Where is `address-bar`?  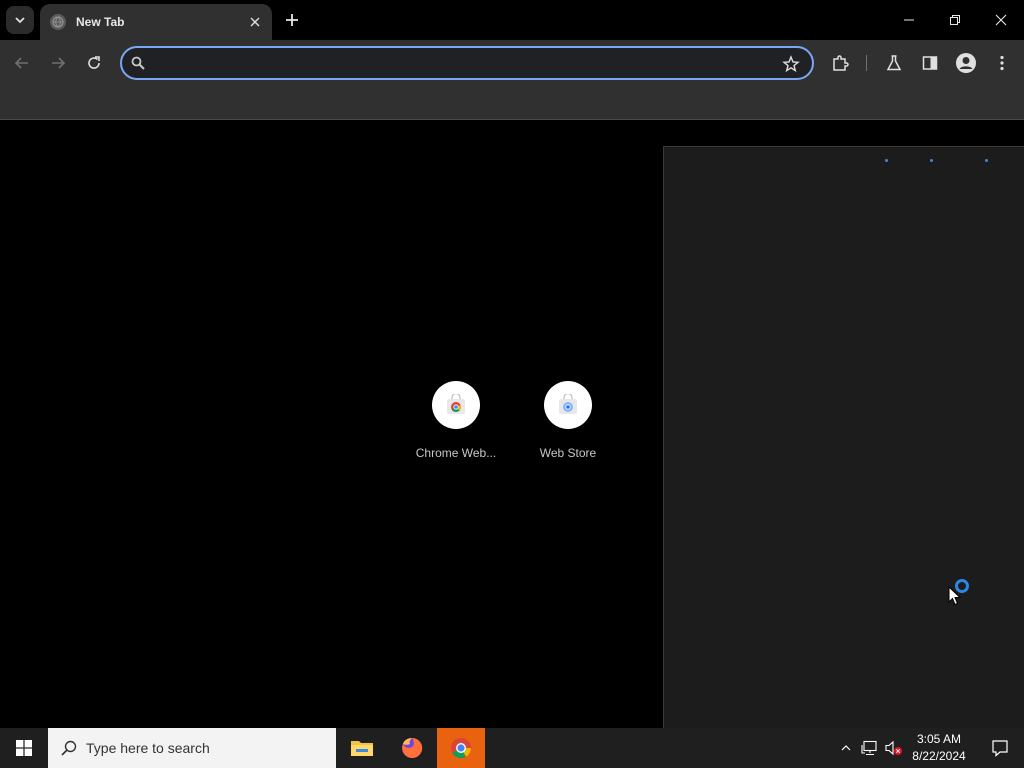
address-bar is located at coordinates (467, 63).